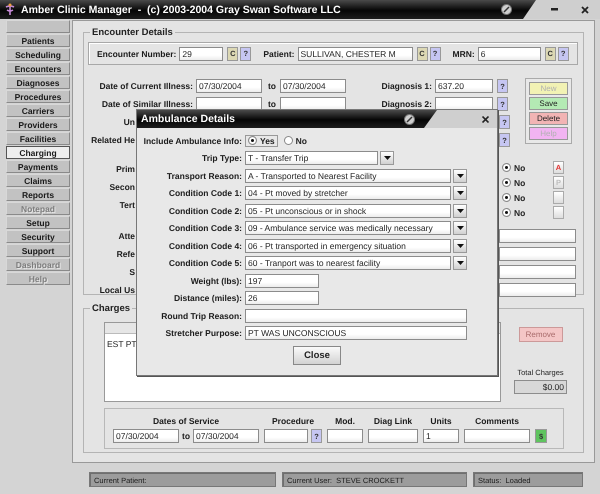  What do you see at coordinates (145, 86) in the screenshot?
I see `field-label: Date of Current Illness:` at bounding box center [145, 86].